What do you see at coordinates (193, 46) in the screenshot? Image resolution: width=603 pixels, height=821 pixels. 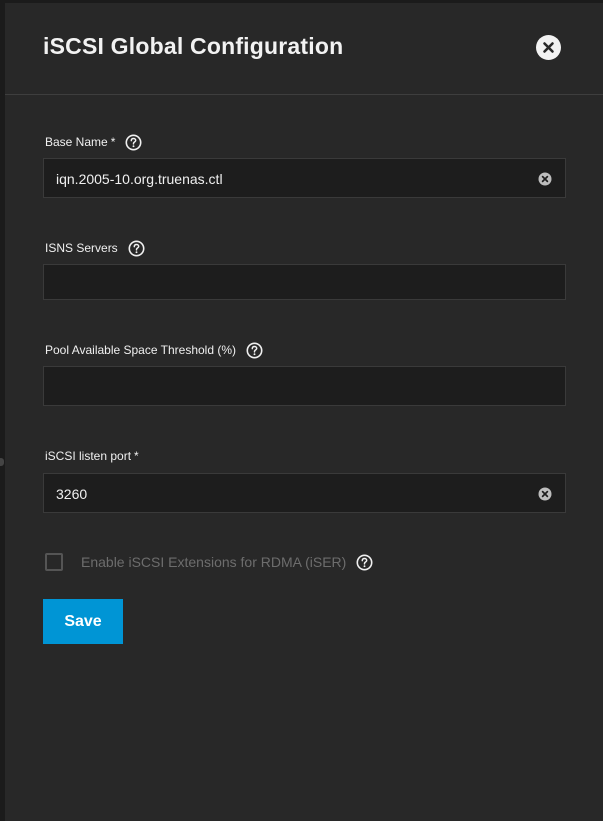 I see `dialog-title: iSCSI Global Configuration` at bounding box center [193, 46].